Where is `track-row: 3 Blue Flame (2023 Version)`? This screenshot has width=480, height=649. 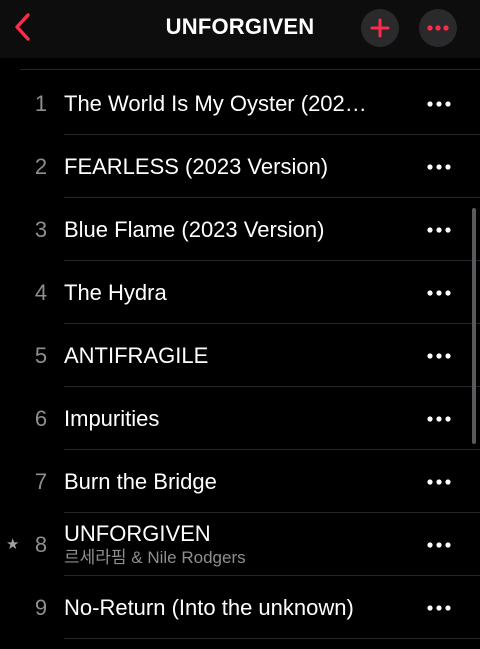
track-row: 3 Blue Flame (2023 Version) is located at coordinates (240, 229).